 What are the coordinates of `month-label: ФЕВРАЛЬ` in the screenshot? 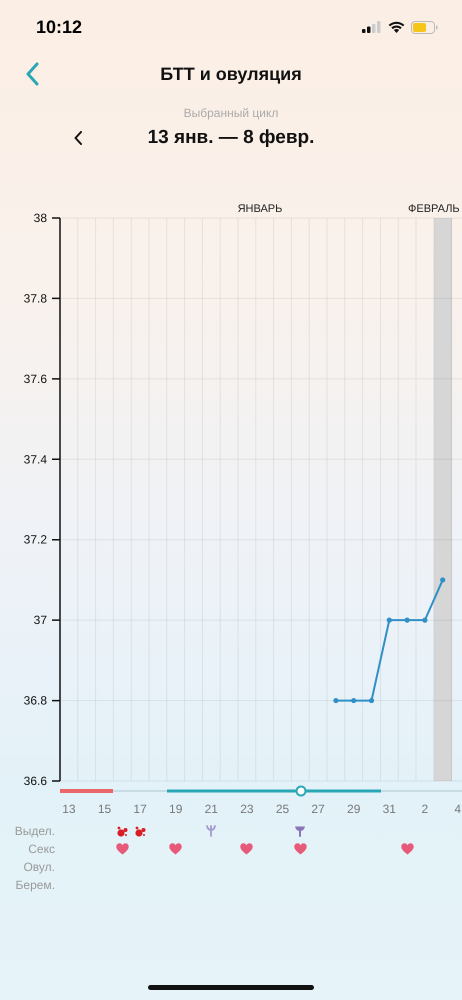 It's located at (434, 209).